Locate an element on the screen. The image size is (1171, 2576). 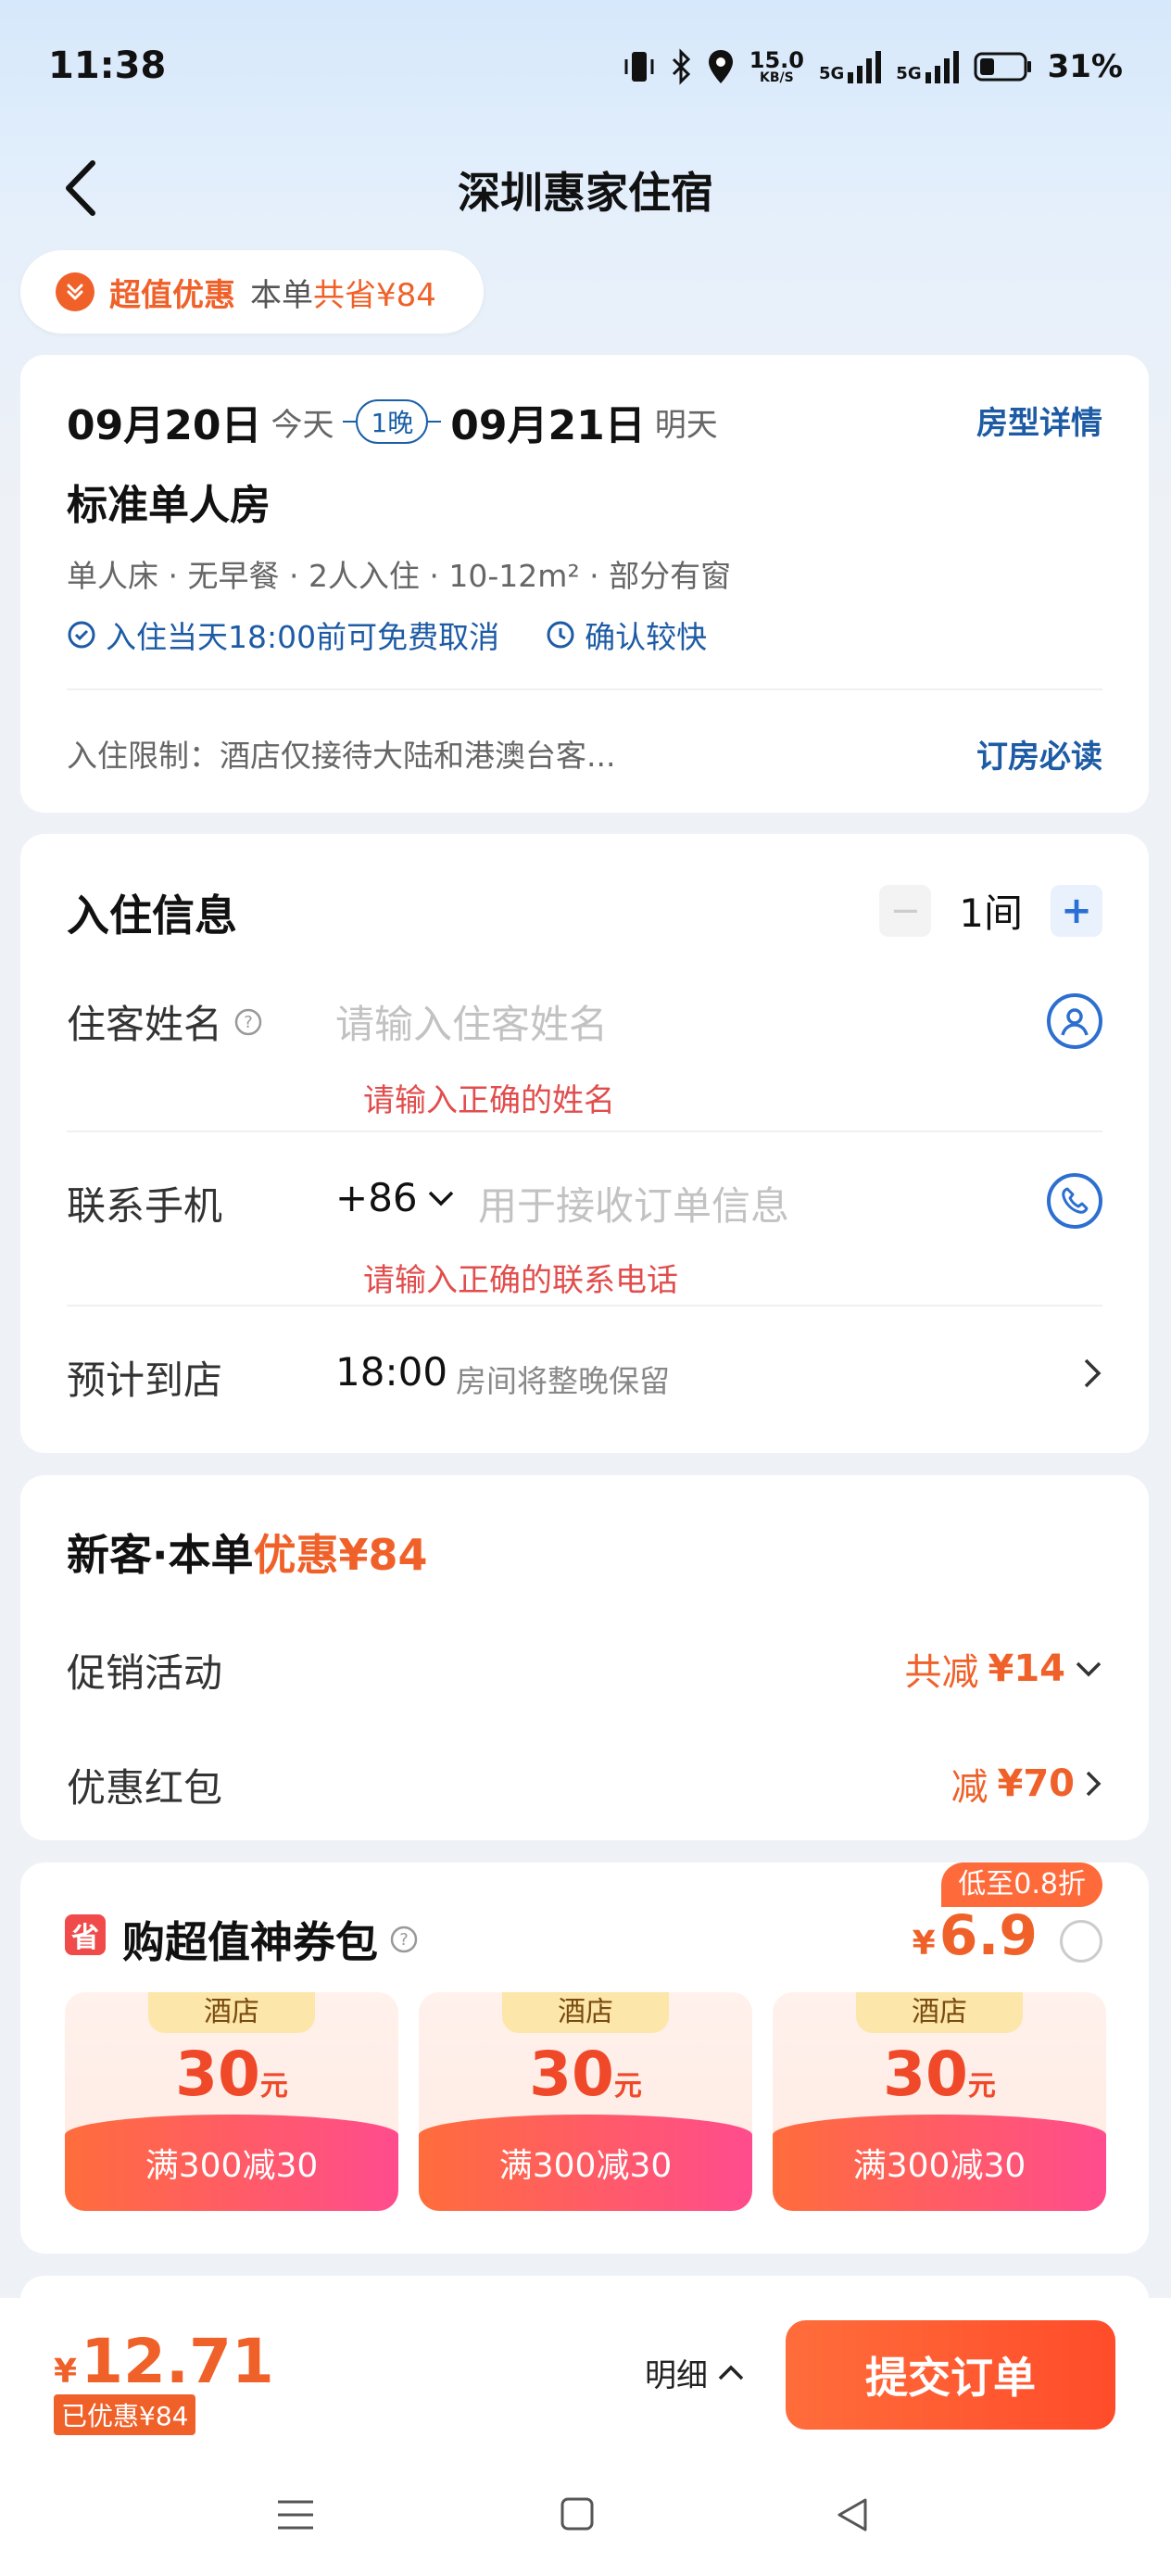
room-count-stepper: − 1间 + is located at coordinates (991, 911).